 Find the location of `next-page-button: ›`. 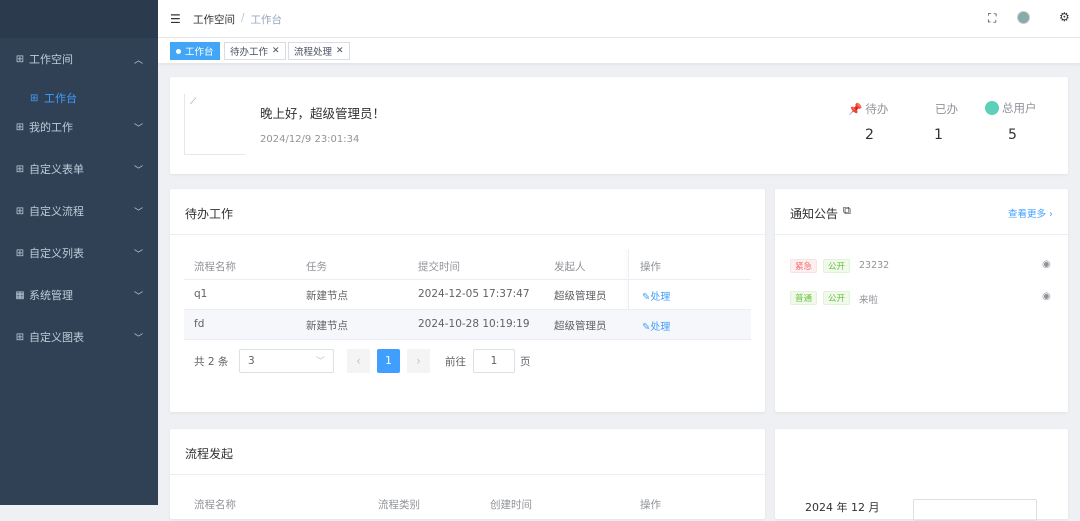

next-page-button: › is located at coordinates (418, 361).